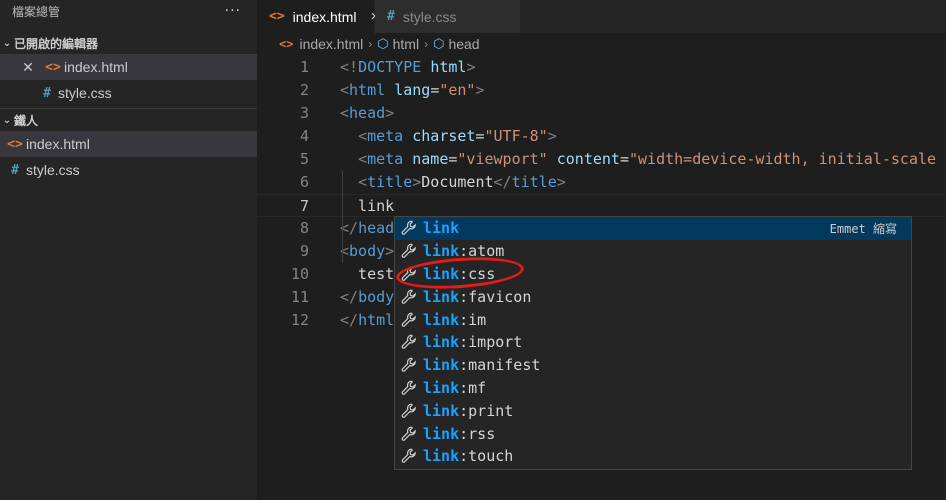 The height and width of the screenshot is (500, 946). Describe the element at coordinates (441, 228) in the screenshot. I see `suggest-item-label: link` at that location.